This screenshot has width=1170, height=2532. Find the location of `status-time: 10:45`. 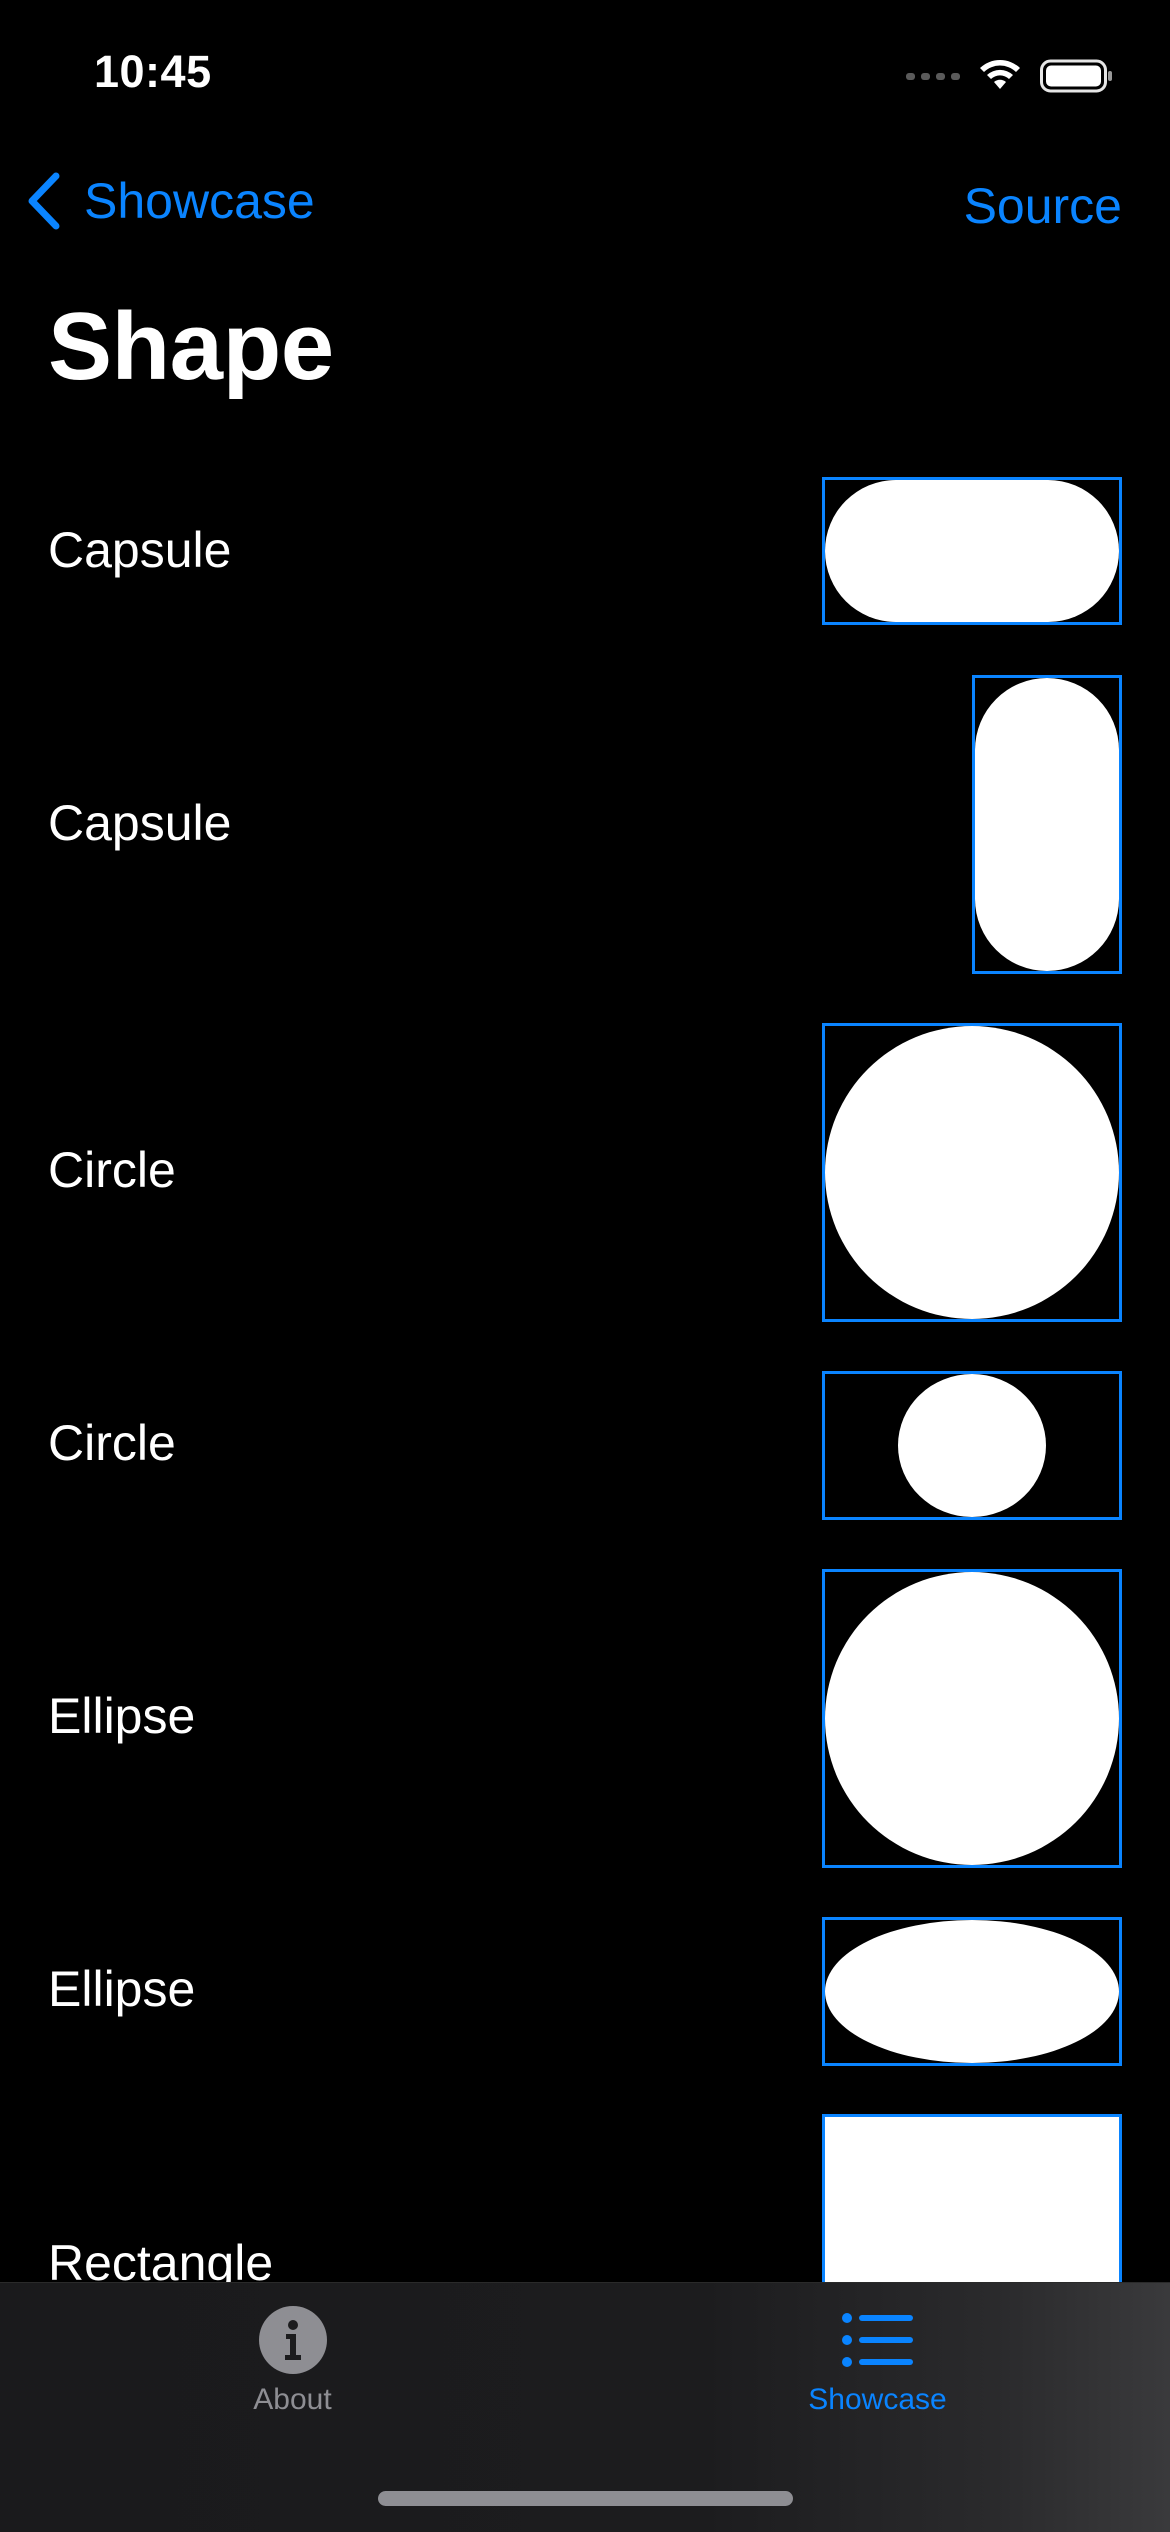

status-time: 10:45 is located at coordinates (153, 71).